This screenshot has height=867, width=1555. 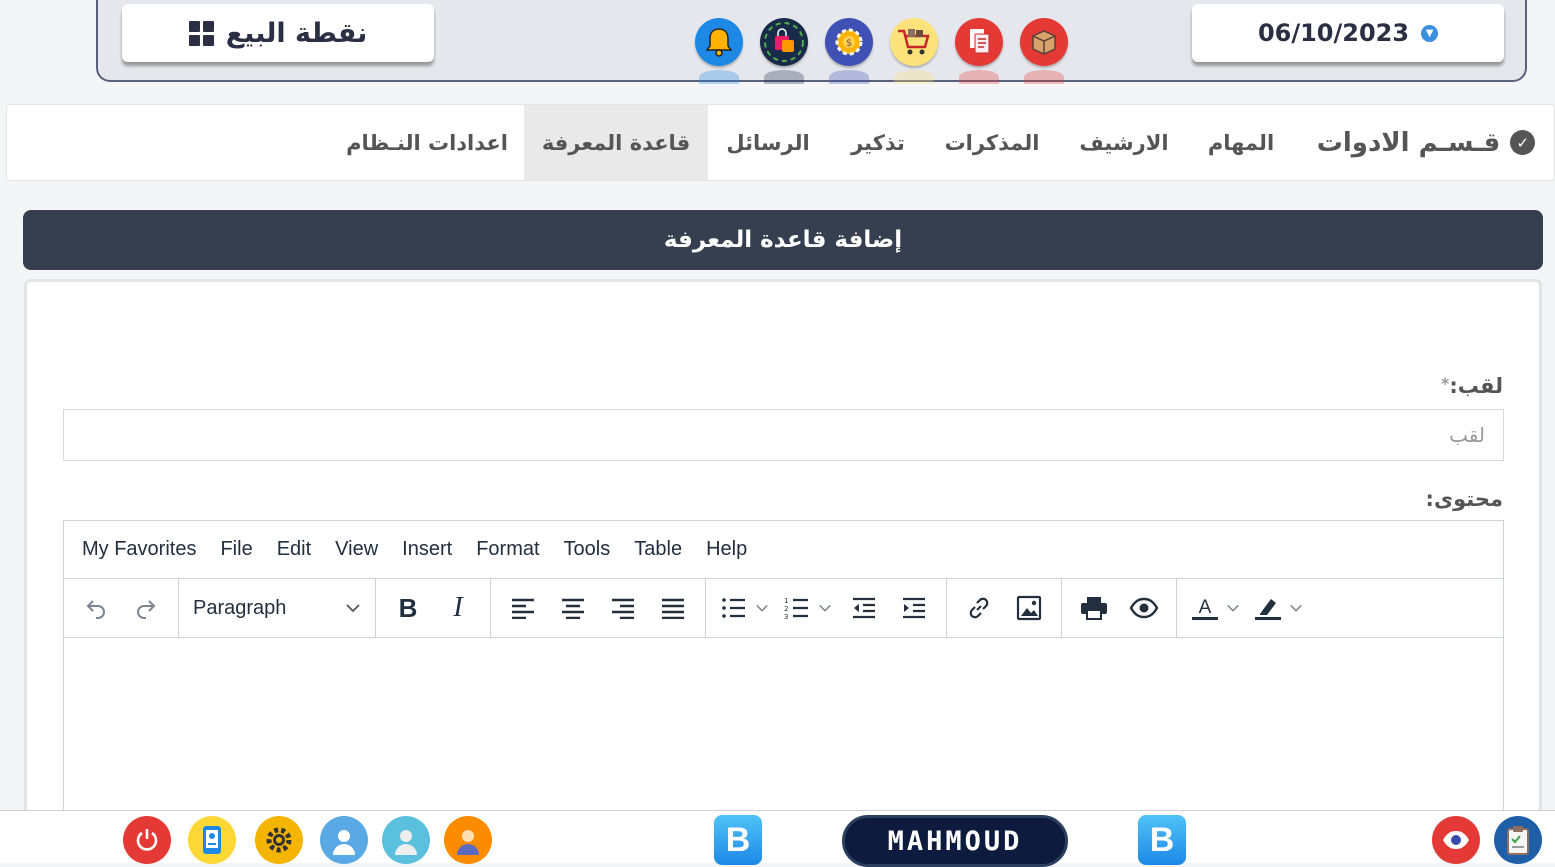 What do you see at coordinates (992, 142) in the screenshot?
I see `tab-notes: المذكرات` at bounding box center [992, 142].